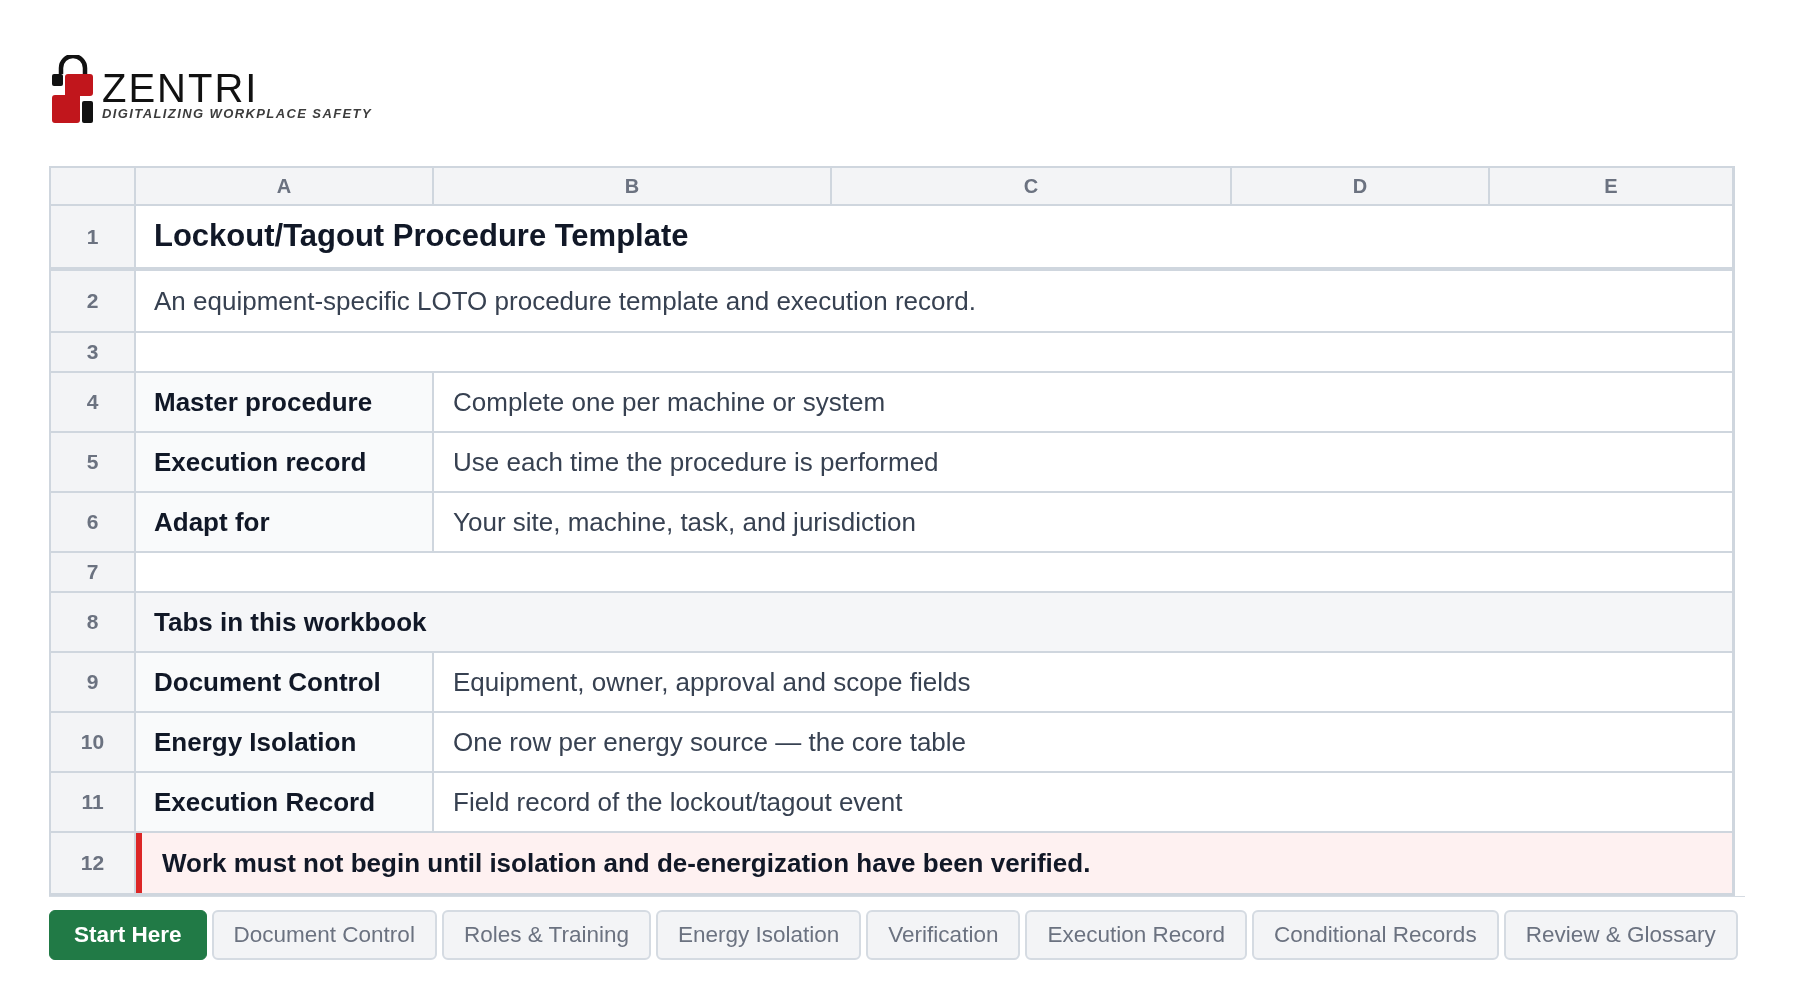 This screenshot has height=998, width=1794. What do you see at coordinates (93, 863) in the screenshot?
I see `row-number: 12` at bounding box center [93, 863].